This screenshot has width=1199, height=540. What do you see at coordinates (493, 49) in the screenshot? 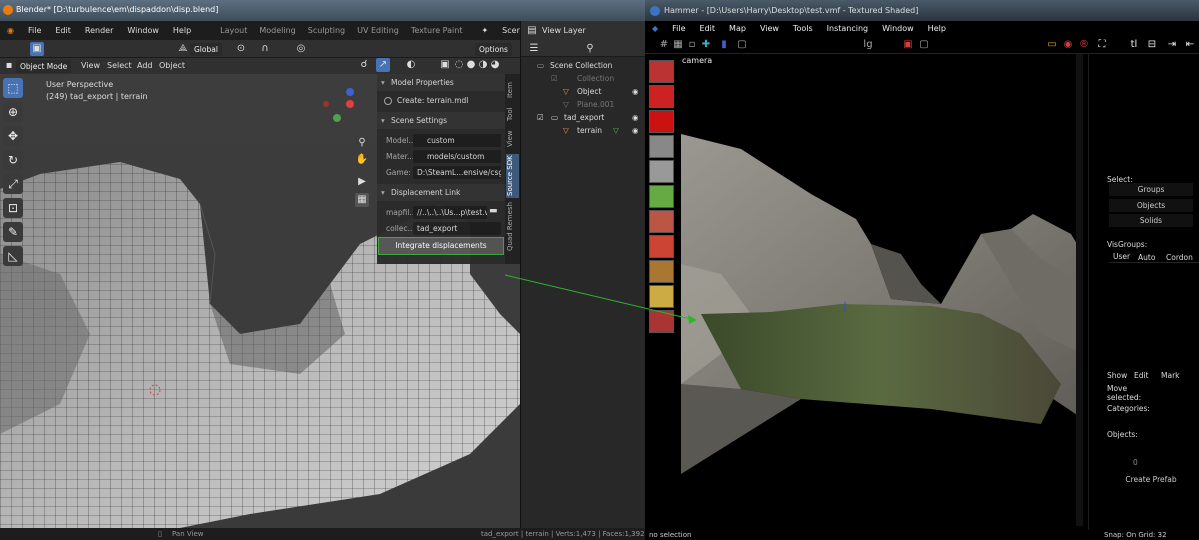
I see `options-dropdown: Options` at bounding box center [493, 49].